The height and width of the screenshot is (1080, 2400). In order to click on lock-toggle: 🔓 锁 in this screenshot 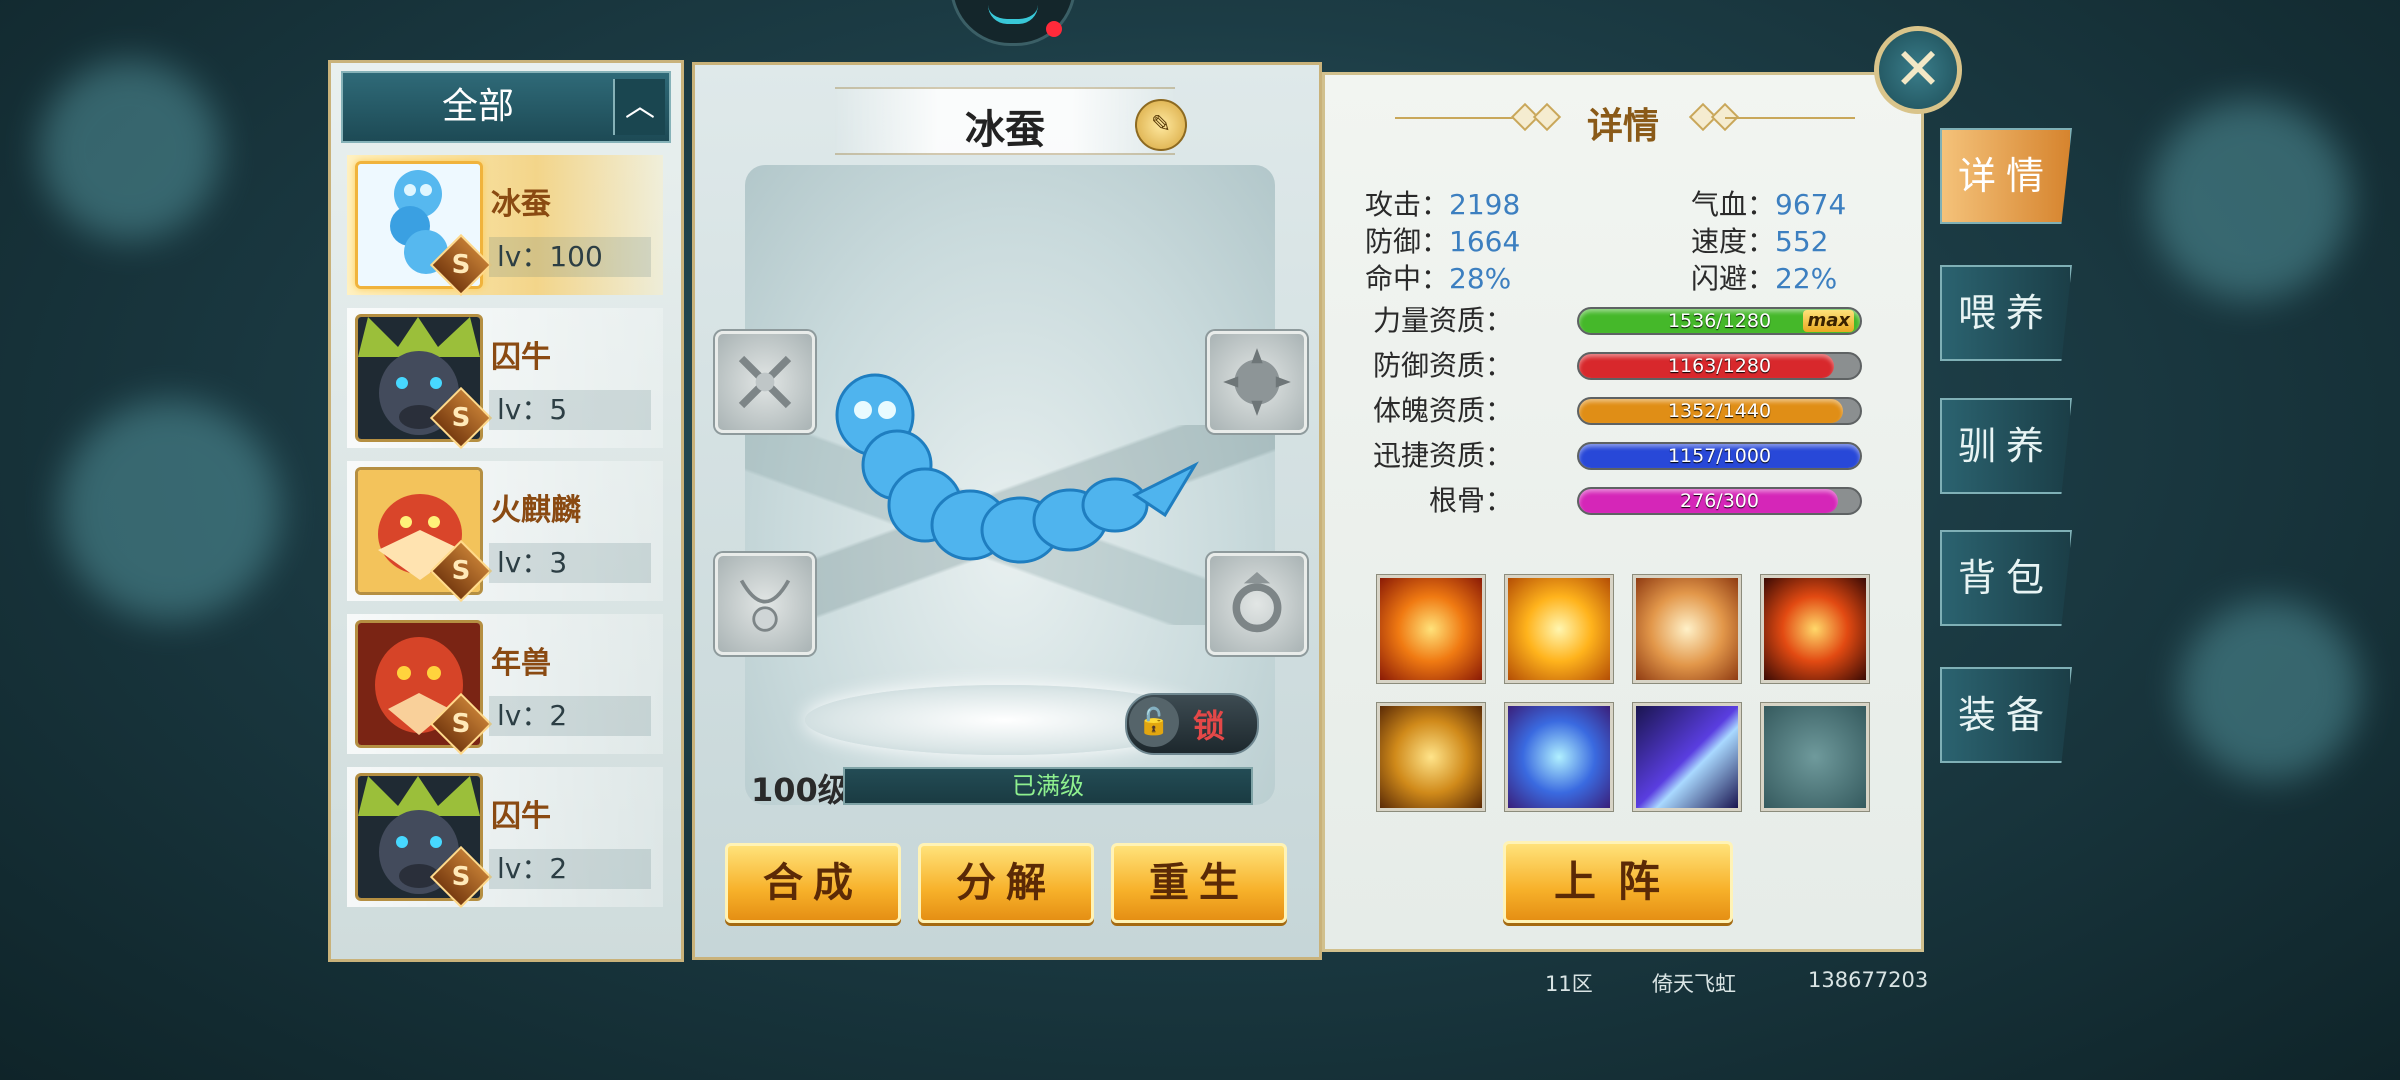, I will do `click(1192, 724)`.